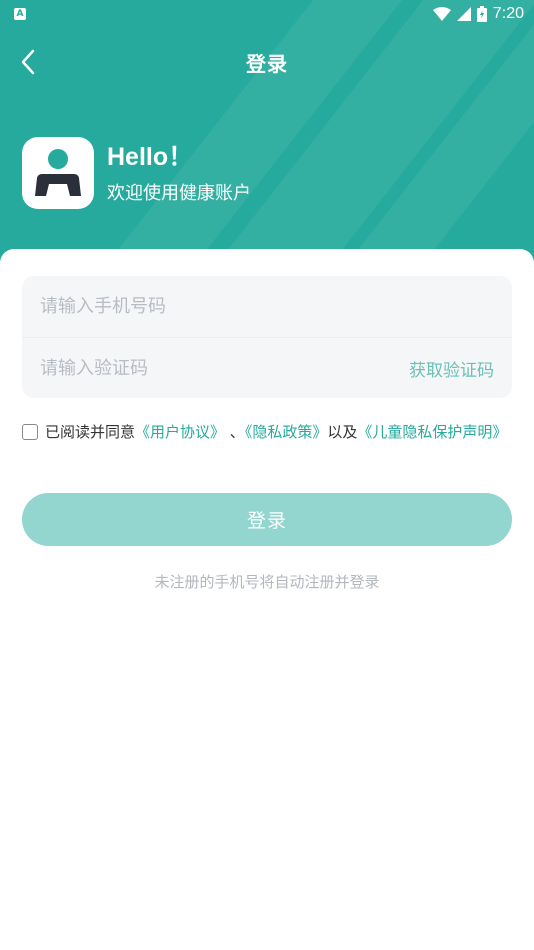 The height and width of the screenshot is (950, 534). Describe the element at coordinates (267, 14) in the screenshot. I see `status-bar: A 7:20` at that location.